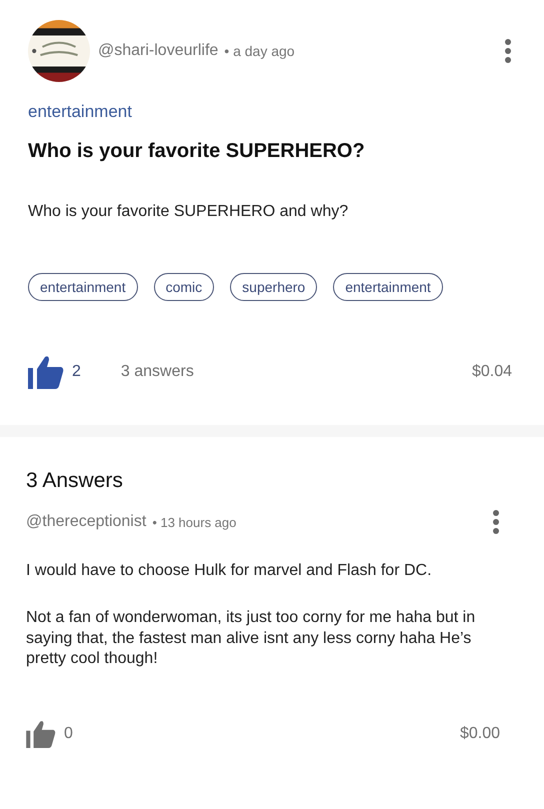 The width and height of the screenshot is (544, 809). Describe the element at coordinates (75, 481) in the screenshot. I see `answers-heading: 3 Answers` at that location.